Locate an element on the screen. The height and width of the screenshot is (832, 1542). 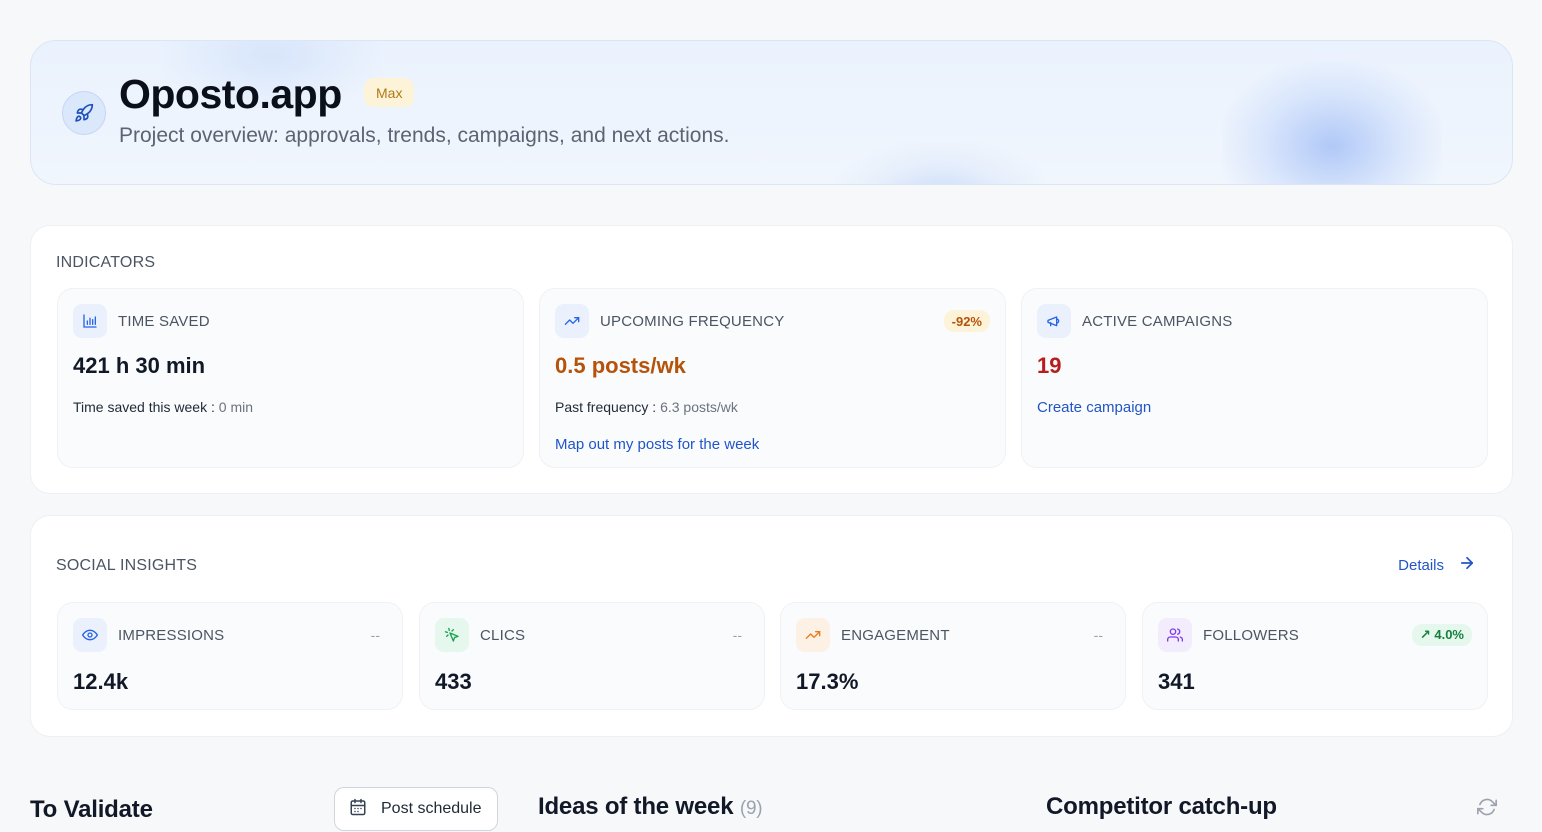
megaphone-icon is located at coordinates (1054, 321).